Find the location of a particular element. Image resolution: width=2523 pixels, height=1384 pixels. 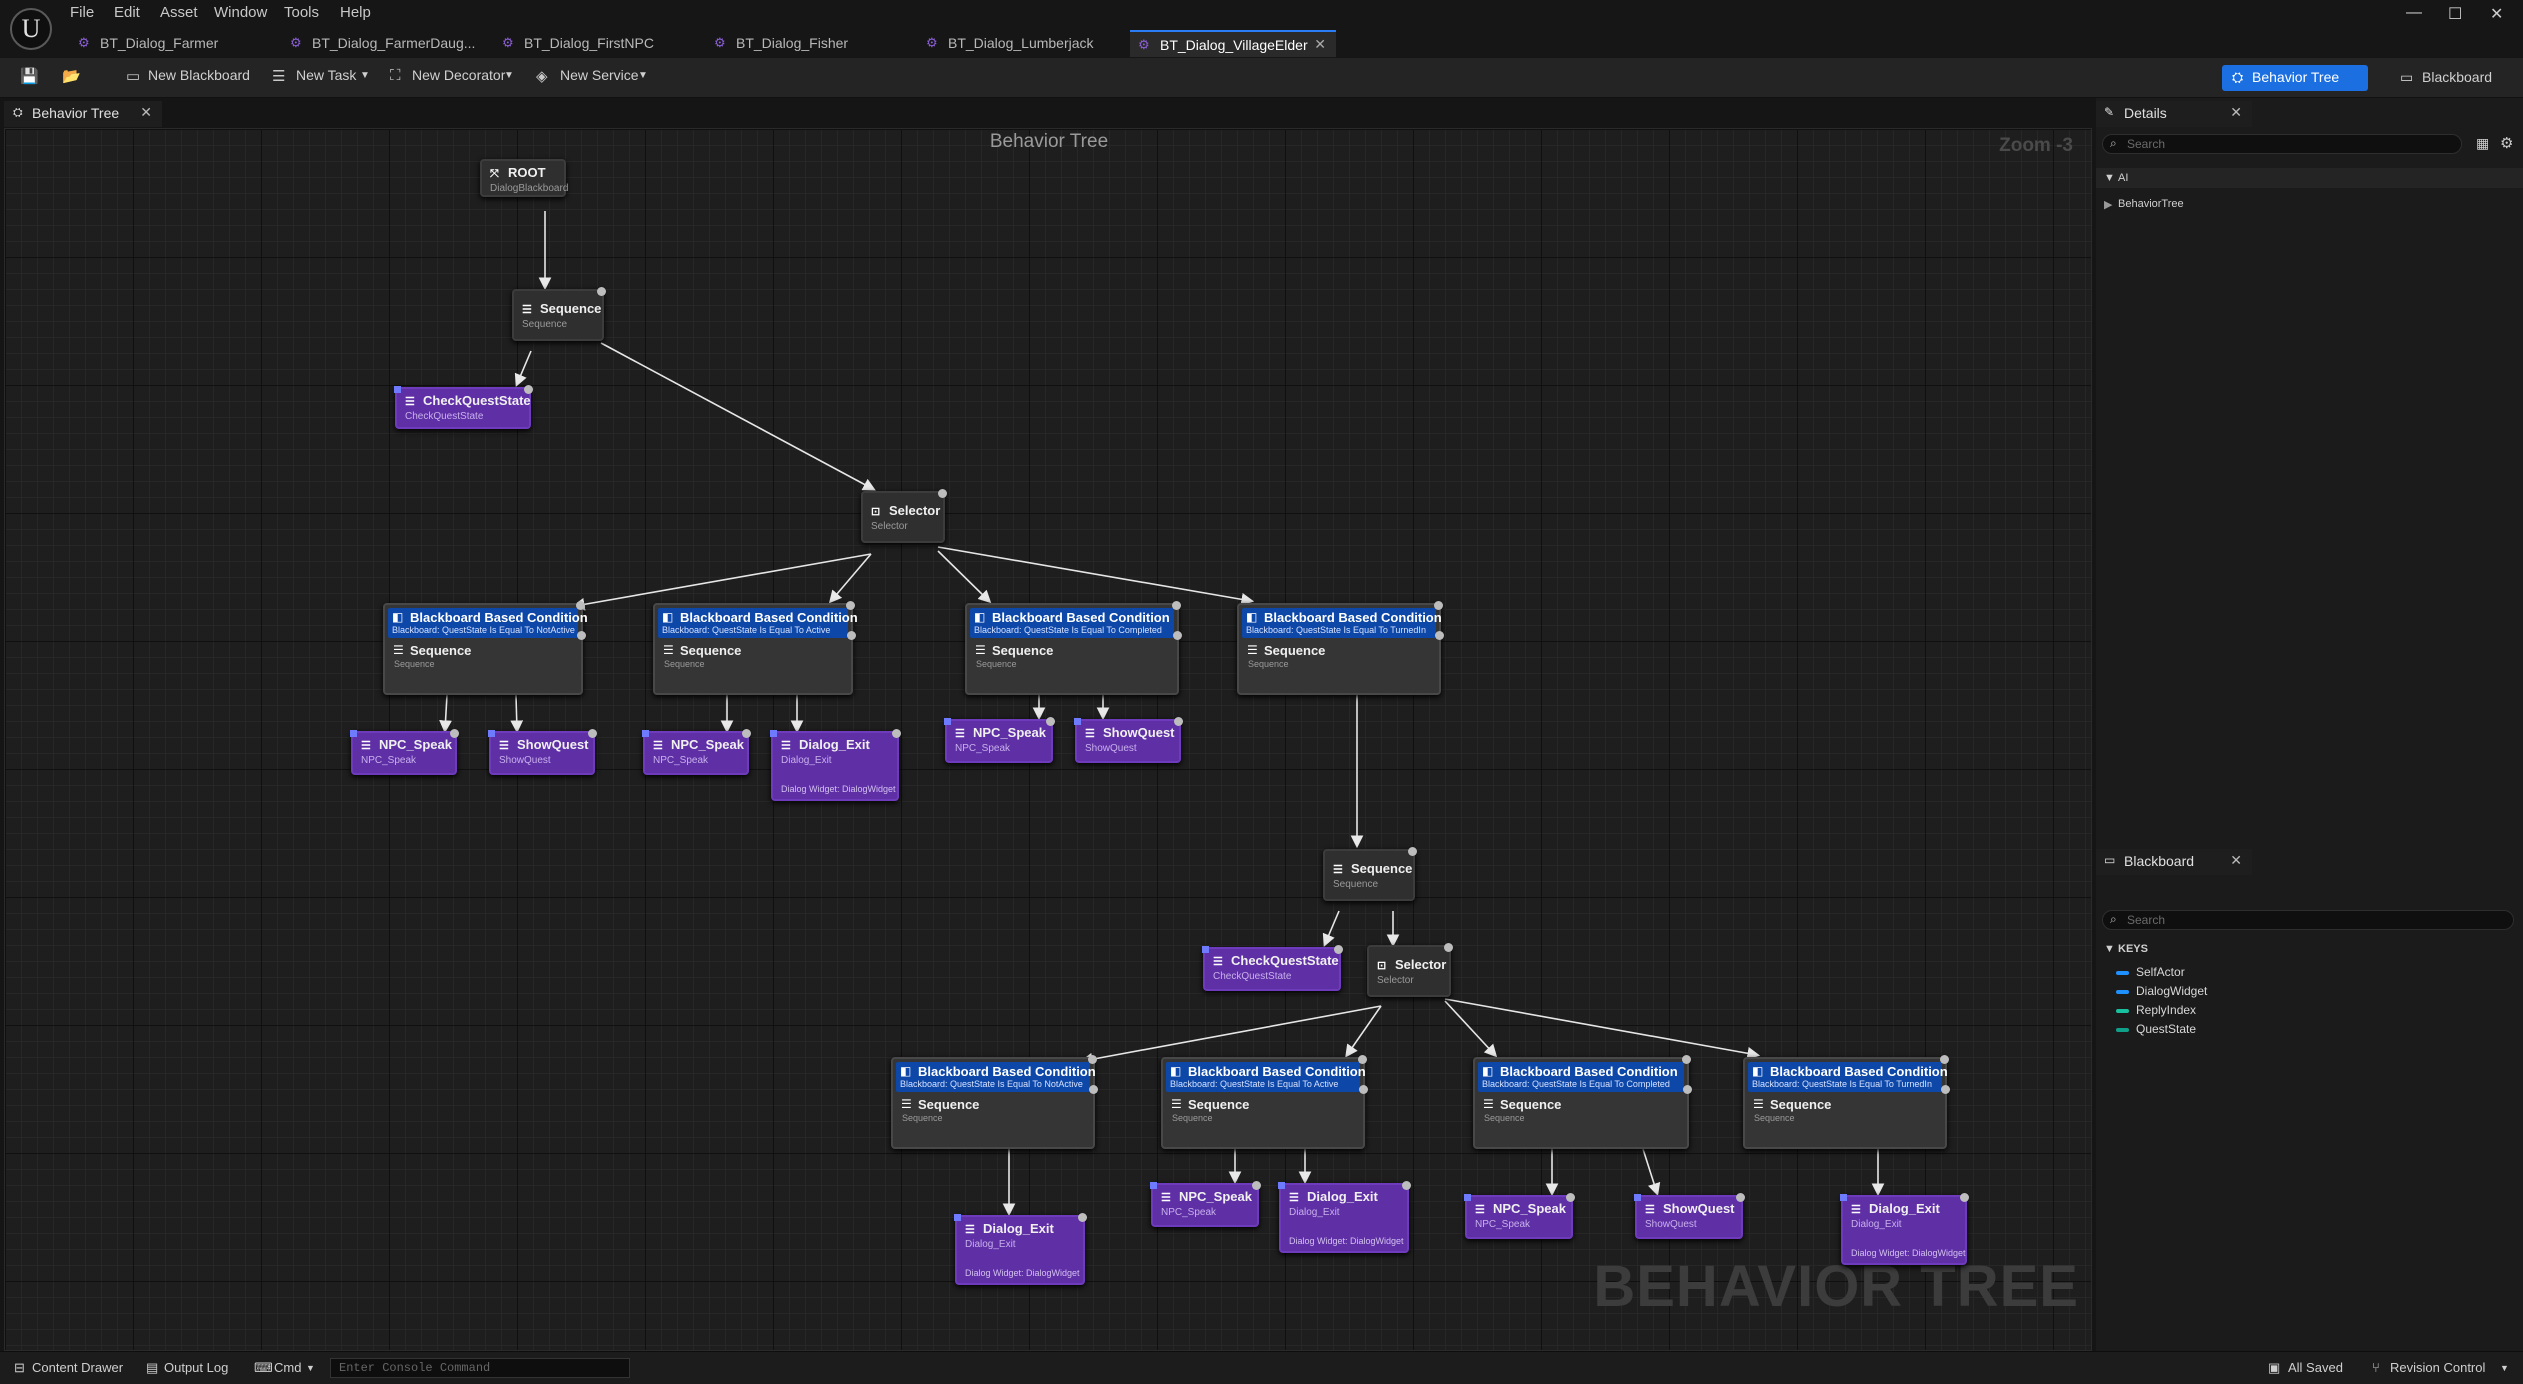

details-category-ai: ▼ AI is located at coordinates (2309, 178).